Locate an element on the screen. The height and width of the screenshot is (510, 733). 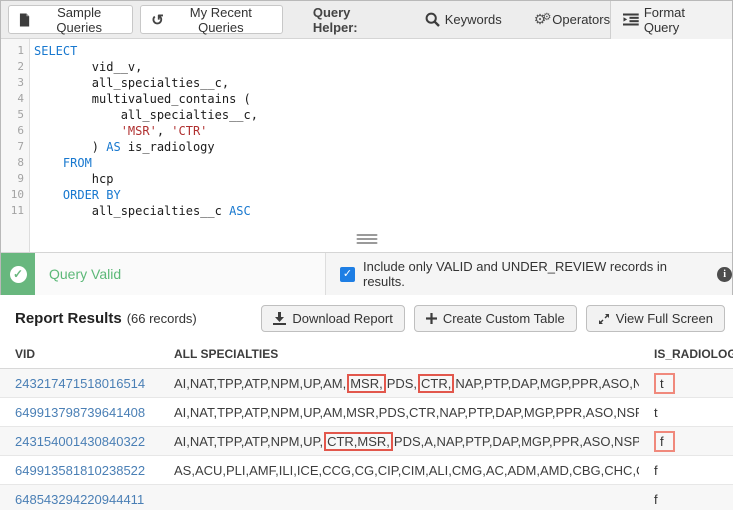
download-icon is located at coordinates (280, 318).